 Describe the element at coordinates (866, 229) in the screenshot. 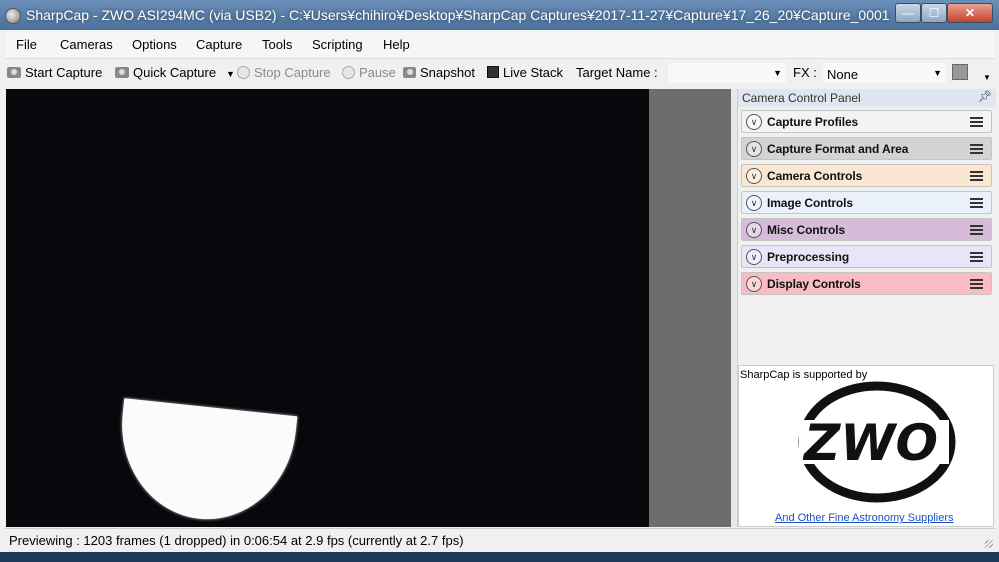

I see `panel-section-misc-controls: ∨ Misc Controls` at that location.